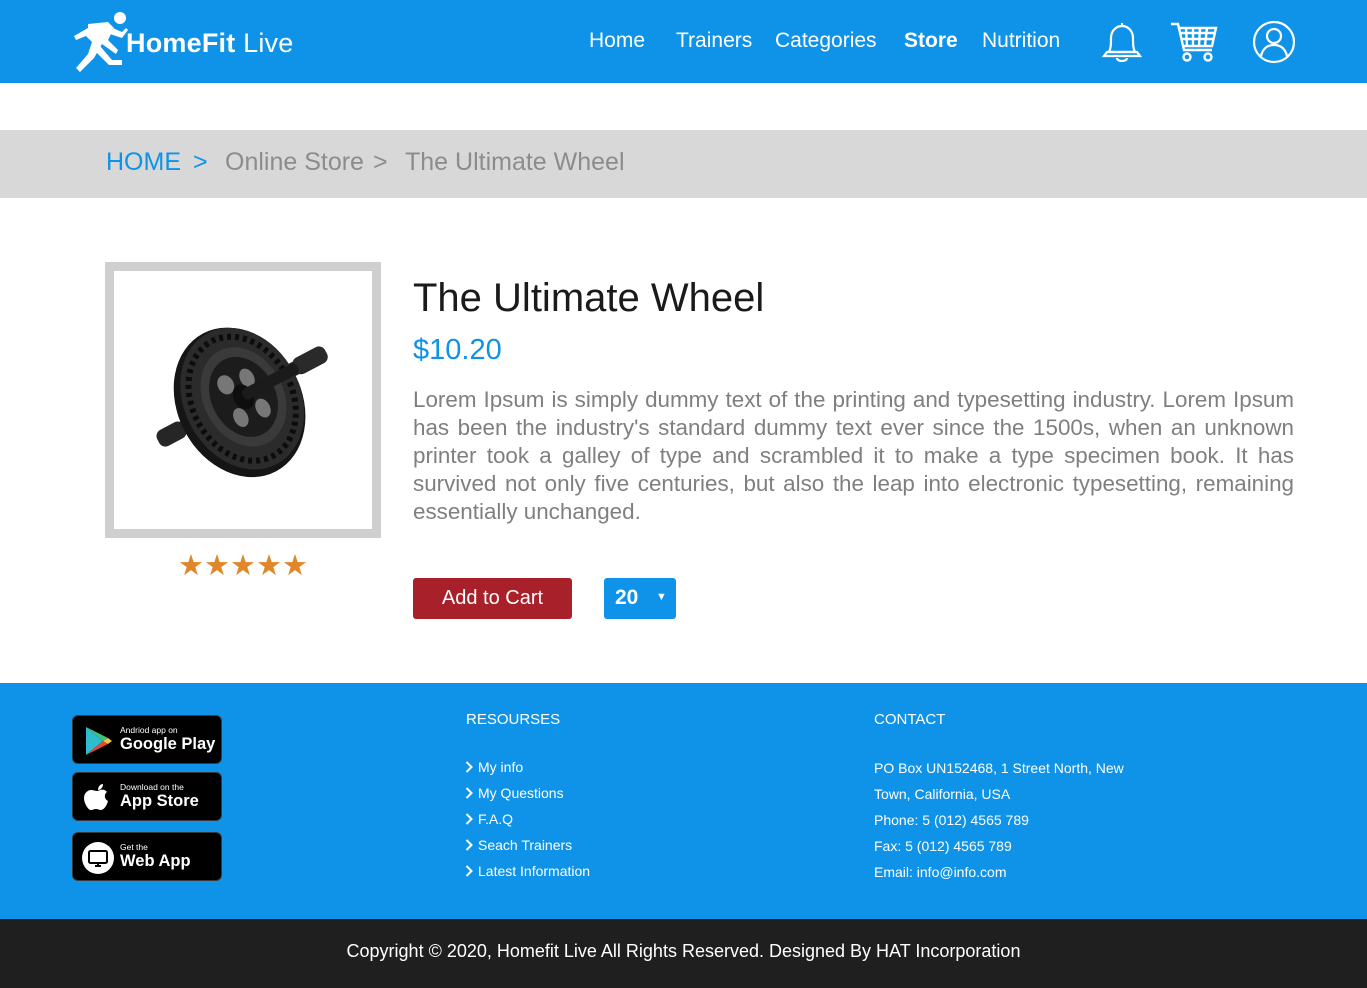  I want to click on app-store-badge: Download on the App Store, so click(147, 796).